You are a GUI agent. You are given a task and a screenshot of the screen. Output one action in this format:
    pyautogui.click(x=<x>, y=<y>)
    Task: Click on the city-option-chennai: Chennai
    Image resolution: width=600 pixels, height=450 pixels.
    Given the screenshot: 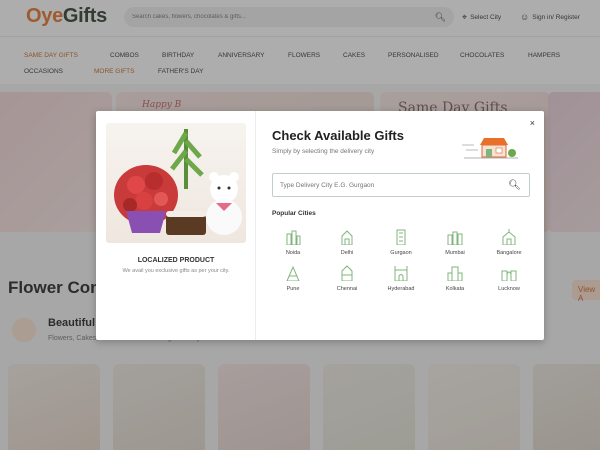 What is the action you would take?
    pyautogui.click(x=347, y=278)
    